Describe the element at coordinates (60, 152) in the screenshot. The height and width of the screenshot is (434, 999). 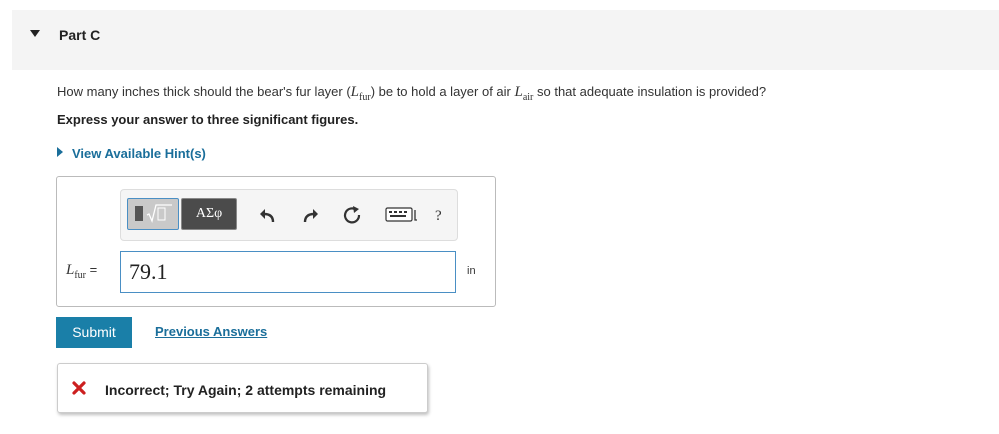
I see `caret-right-icon` at that location.